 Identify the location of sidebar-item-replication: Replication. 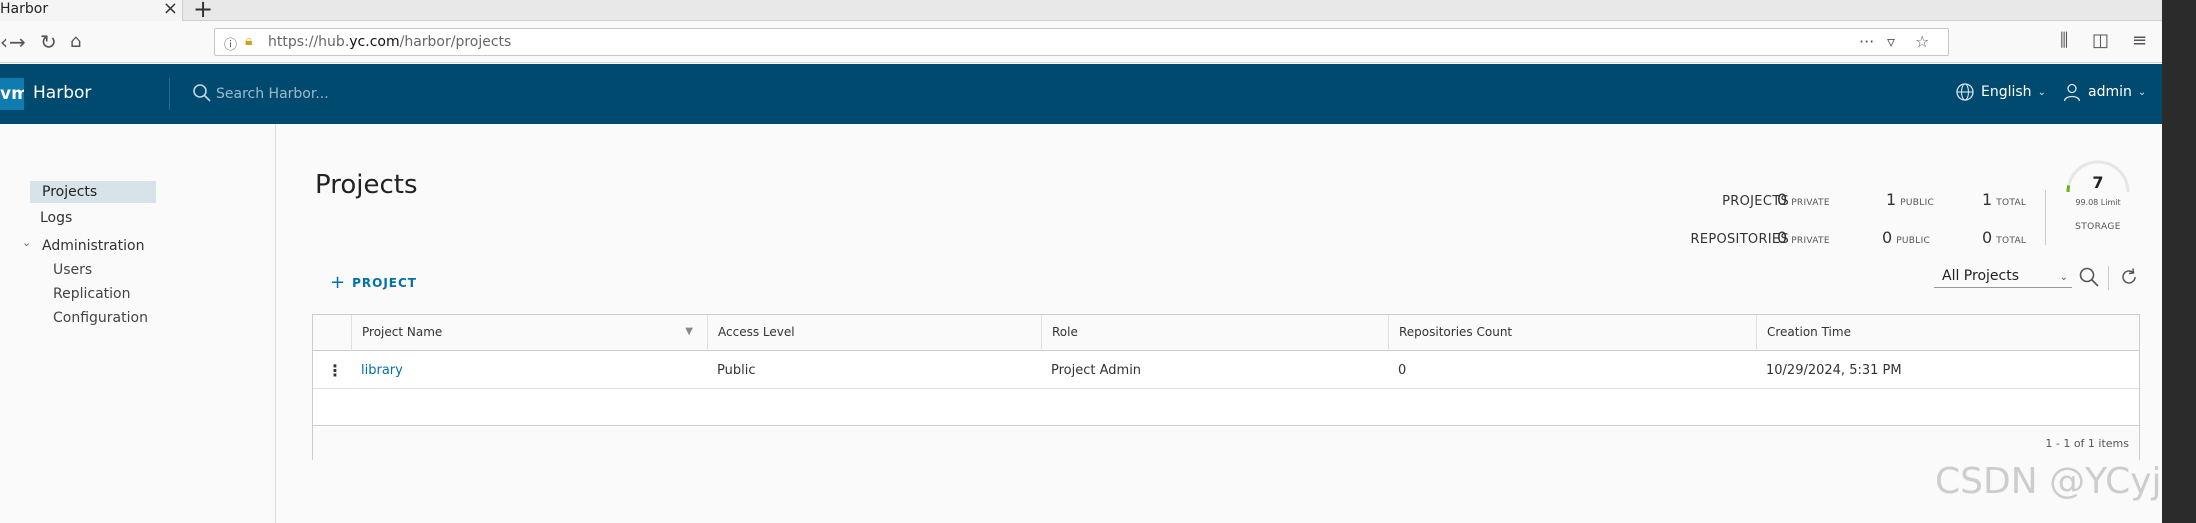
(91, 294).